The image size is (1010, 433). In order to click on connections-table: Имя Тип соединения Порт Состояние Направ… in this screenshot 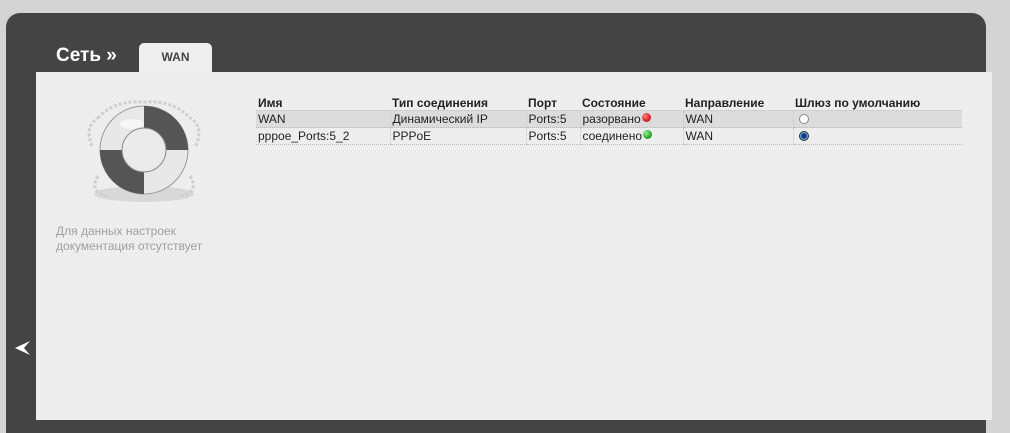, I will do `click(609, 120)`.